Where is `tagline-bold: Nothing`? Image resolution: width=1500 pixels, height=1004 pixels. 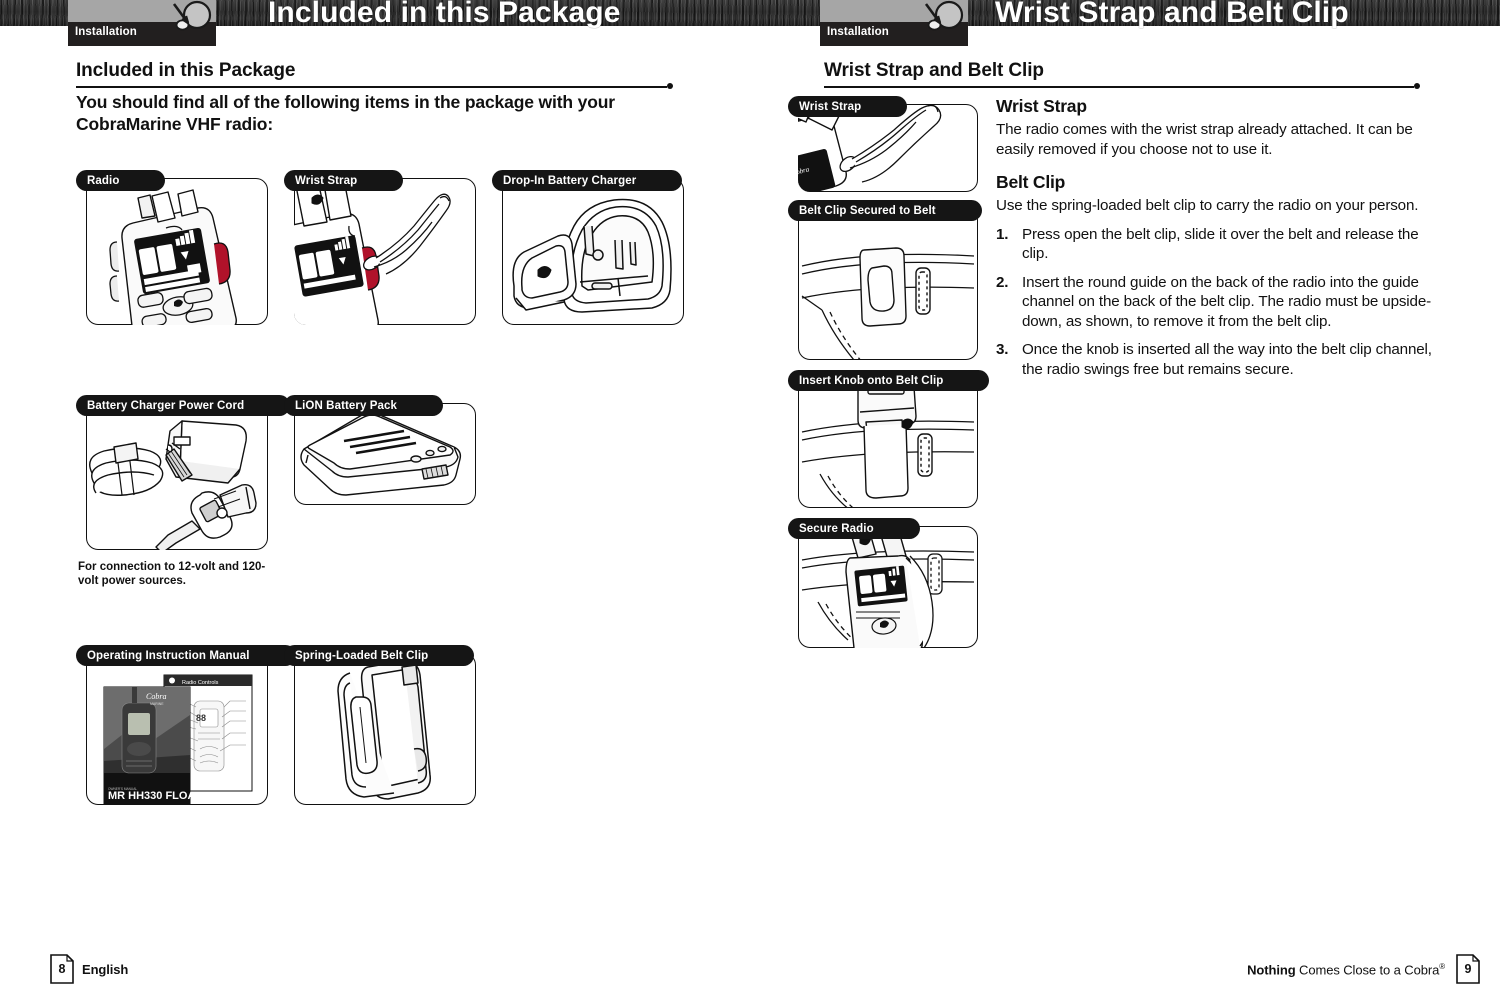
tagline-bold: Nothing is located at coordinates (1271, 970).